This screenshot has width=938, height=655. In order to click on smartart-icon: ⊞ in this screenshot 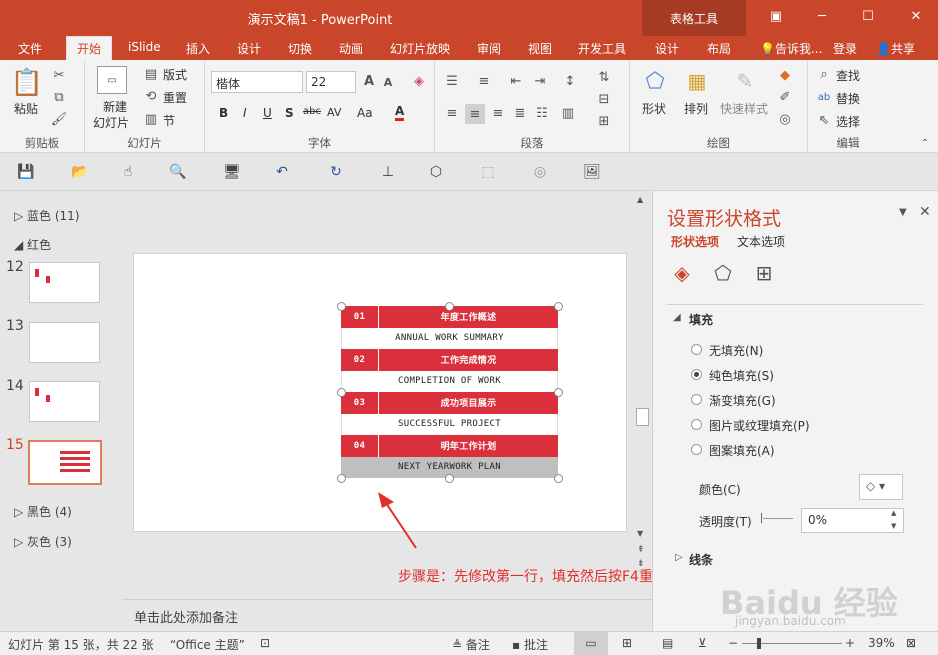, I will do `click(604, 121)`.